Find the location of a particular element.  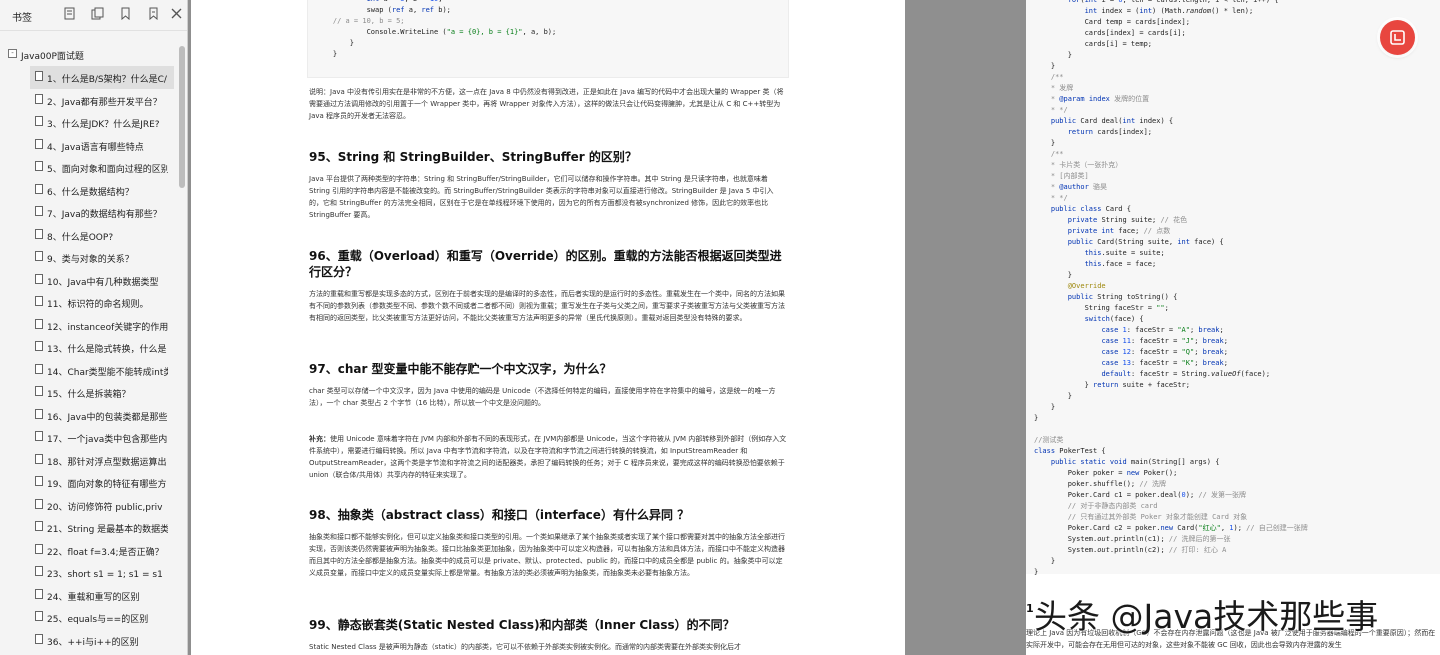

sidebar-item: 4、Java语言有哪些特点 is located at coordinates (88, 145).